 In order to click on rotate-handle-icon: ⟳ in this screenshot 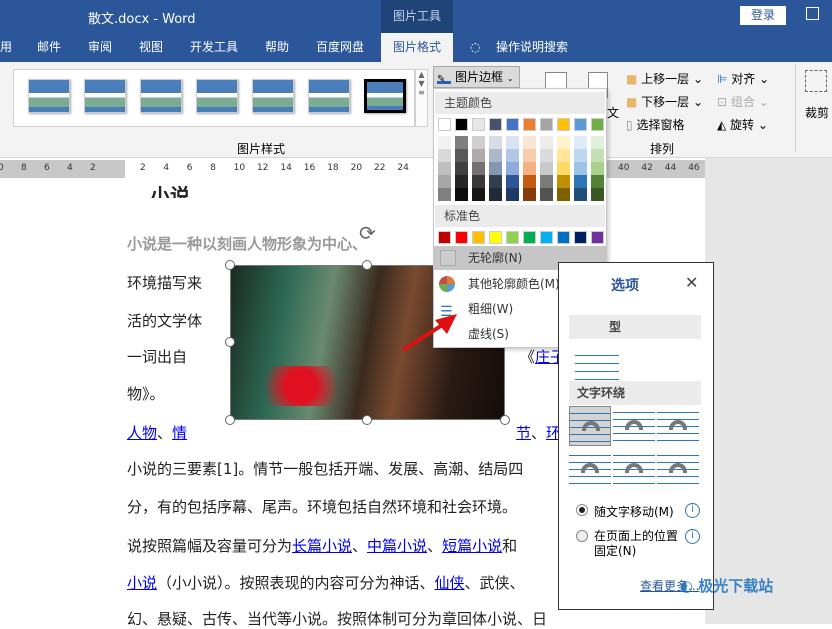, I will do `click(367, 233)`.